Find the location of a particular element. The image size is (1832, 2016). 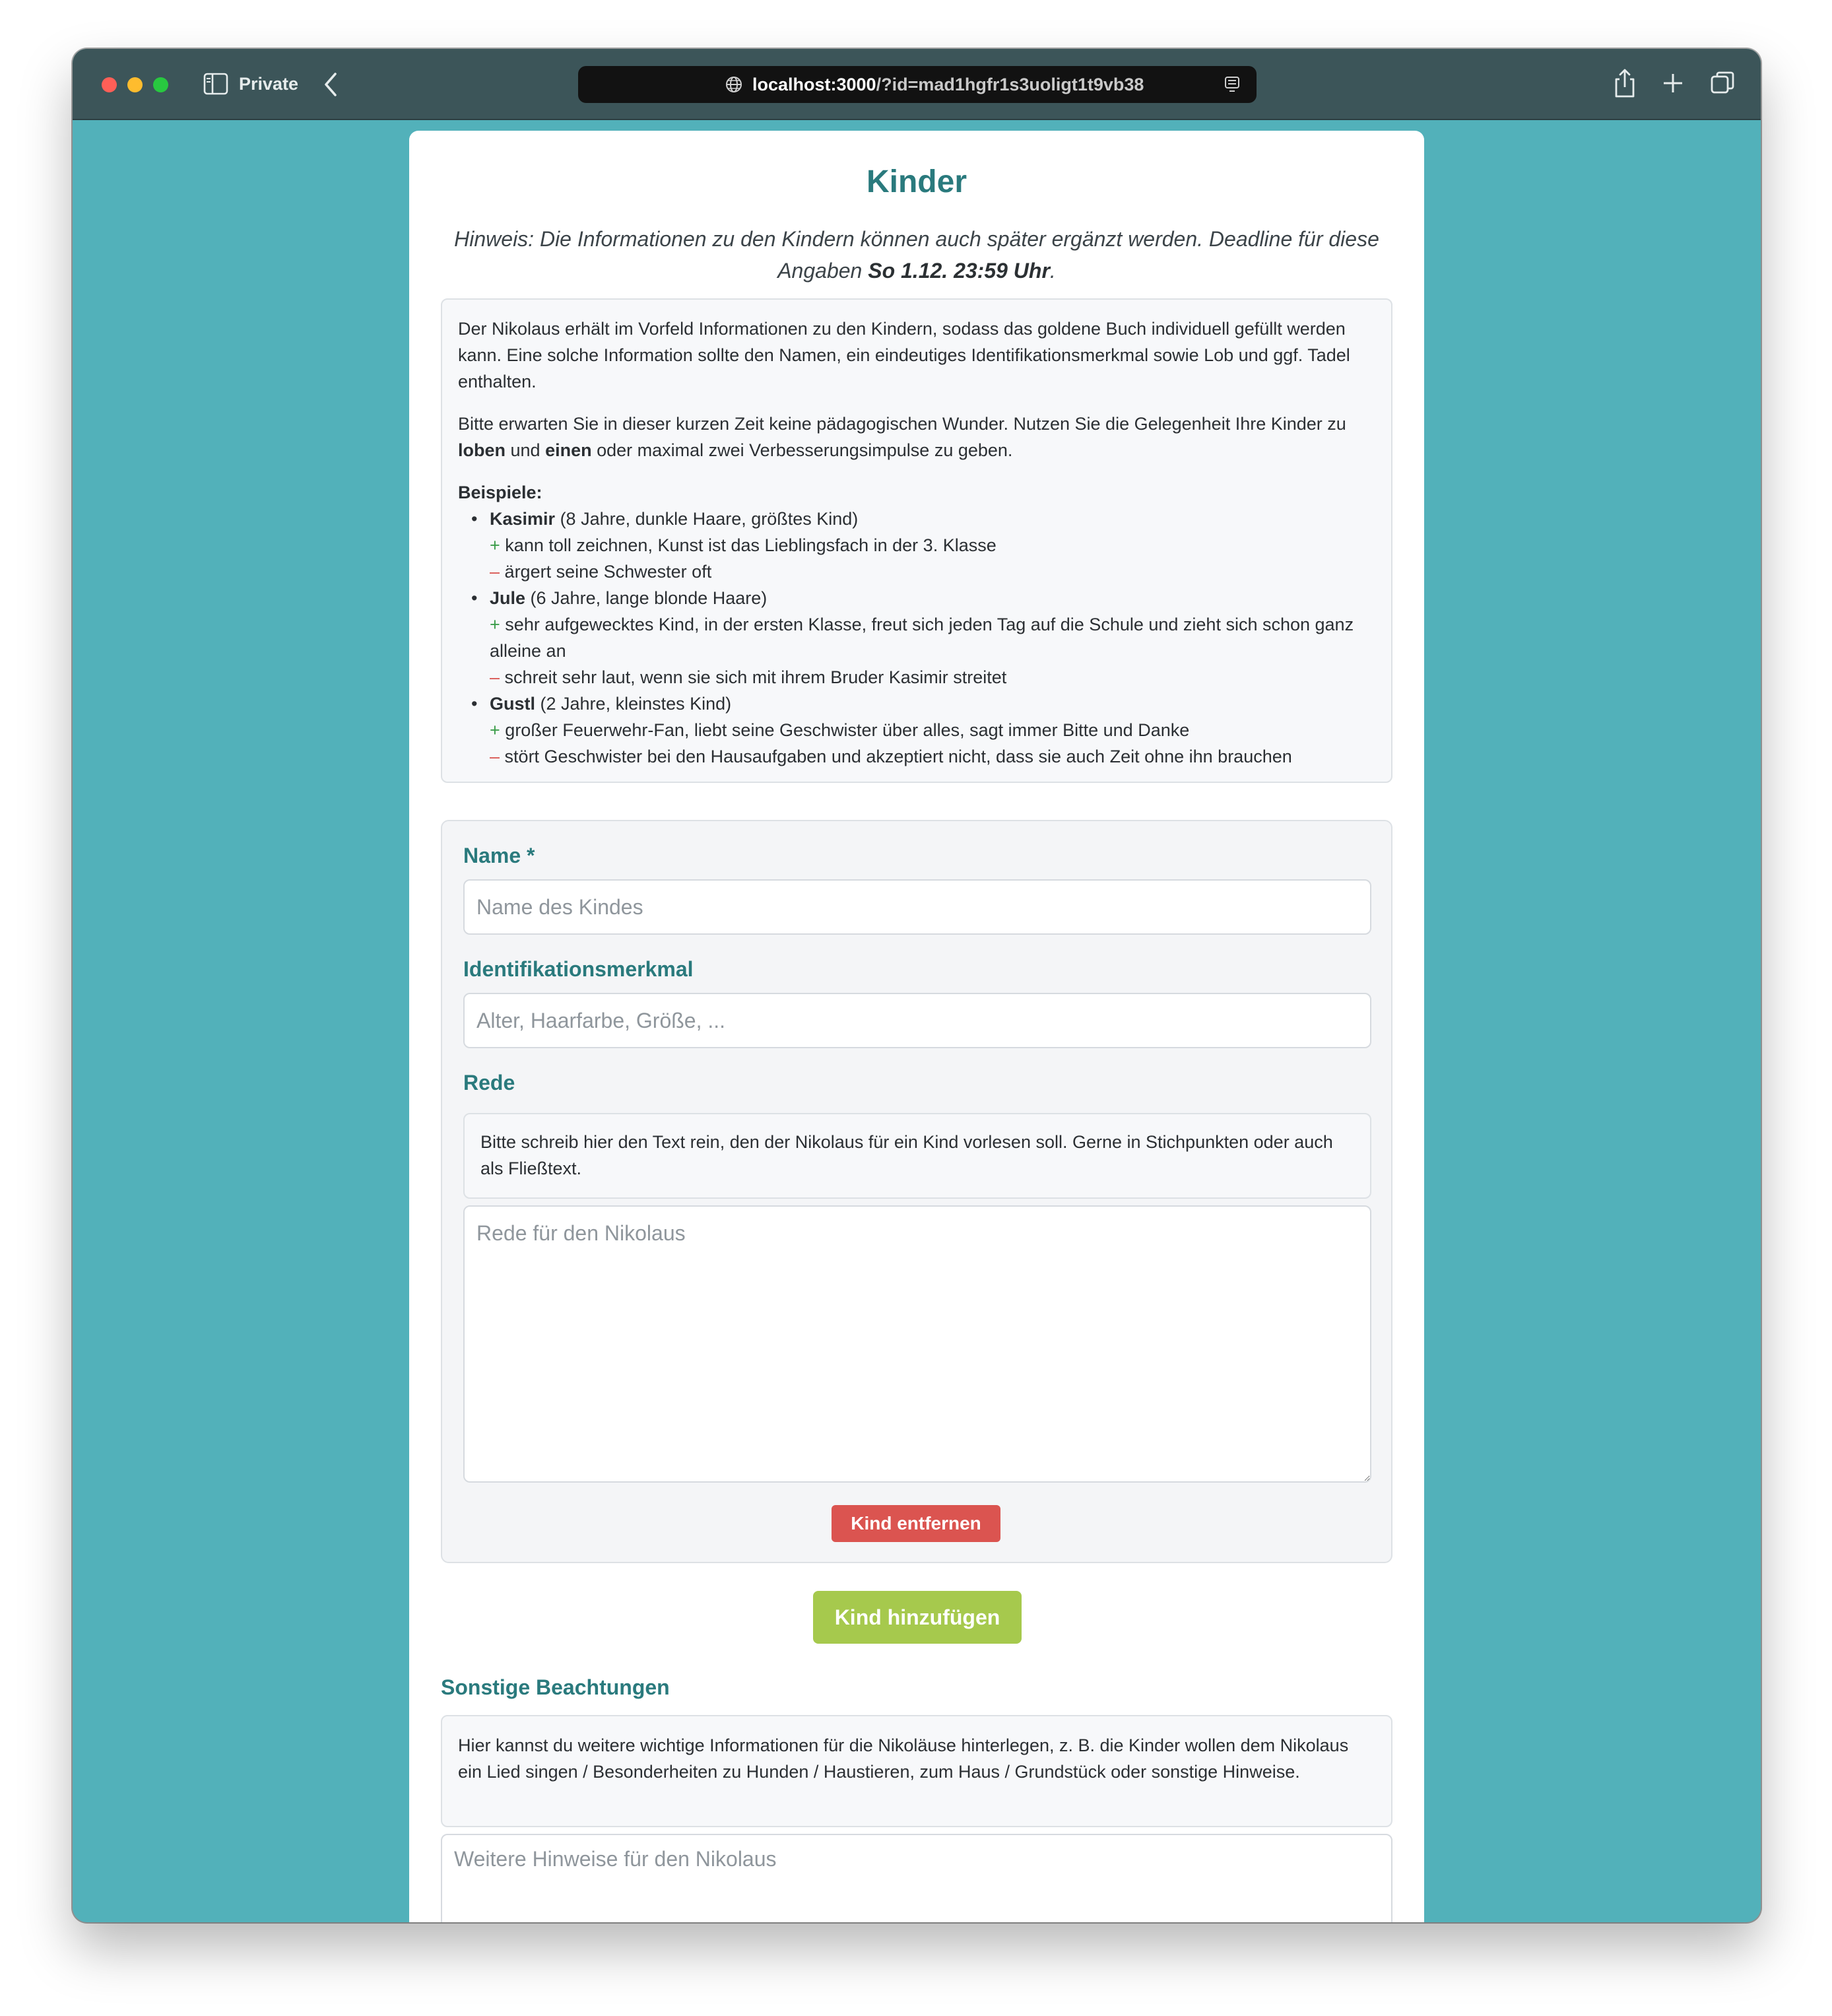

example-desc: (8 Jahre, dunkle Haare, größtes Kind) is located at coordinates (707, 519).